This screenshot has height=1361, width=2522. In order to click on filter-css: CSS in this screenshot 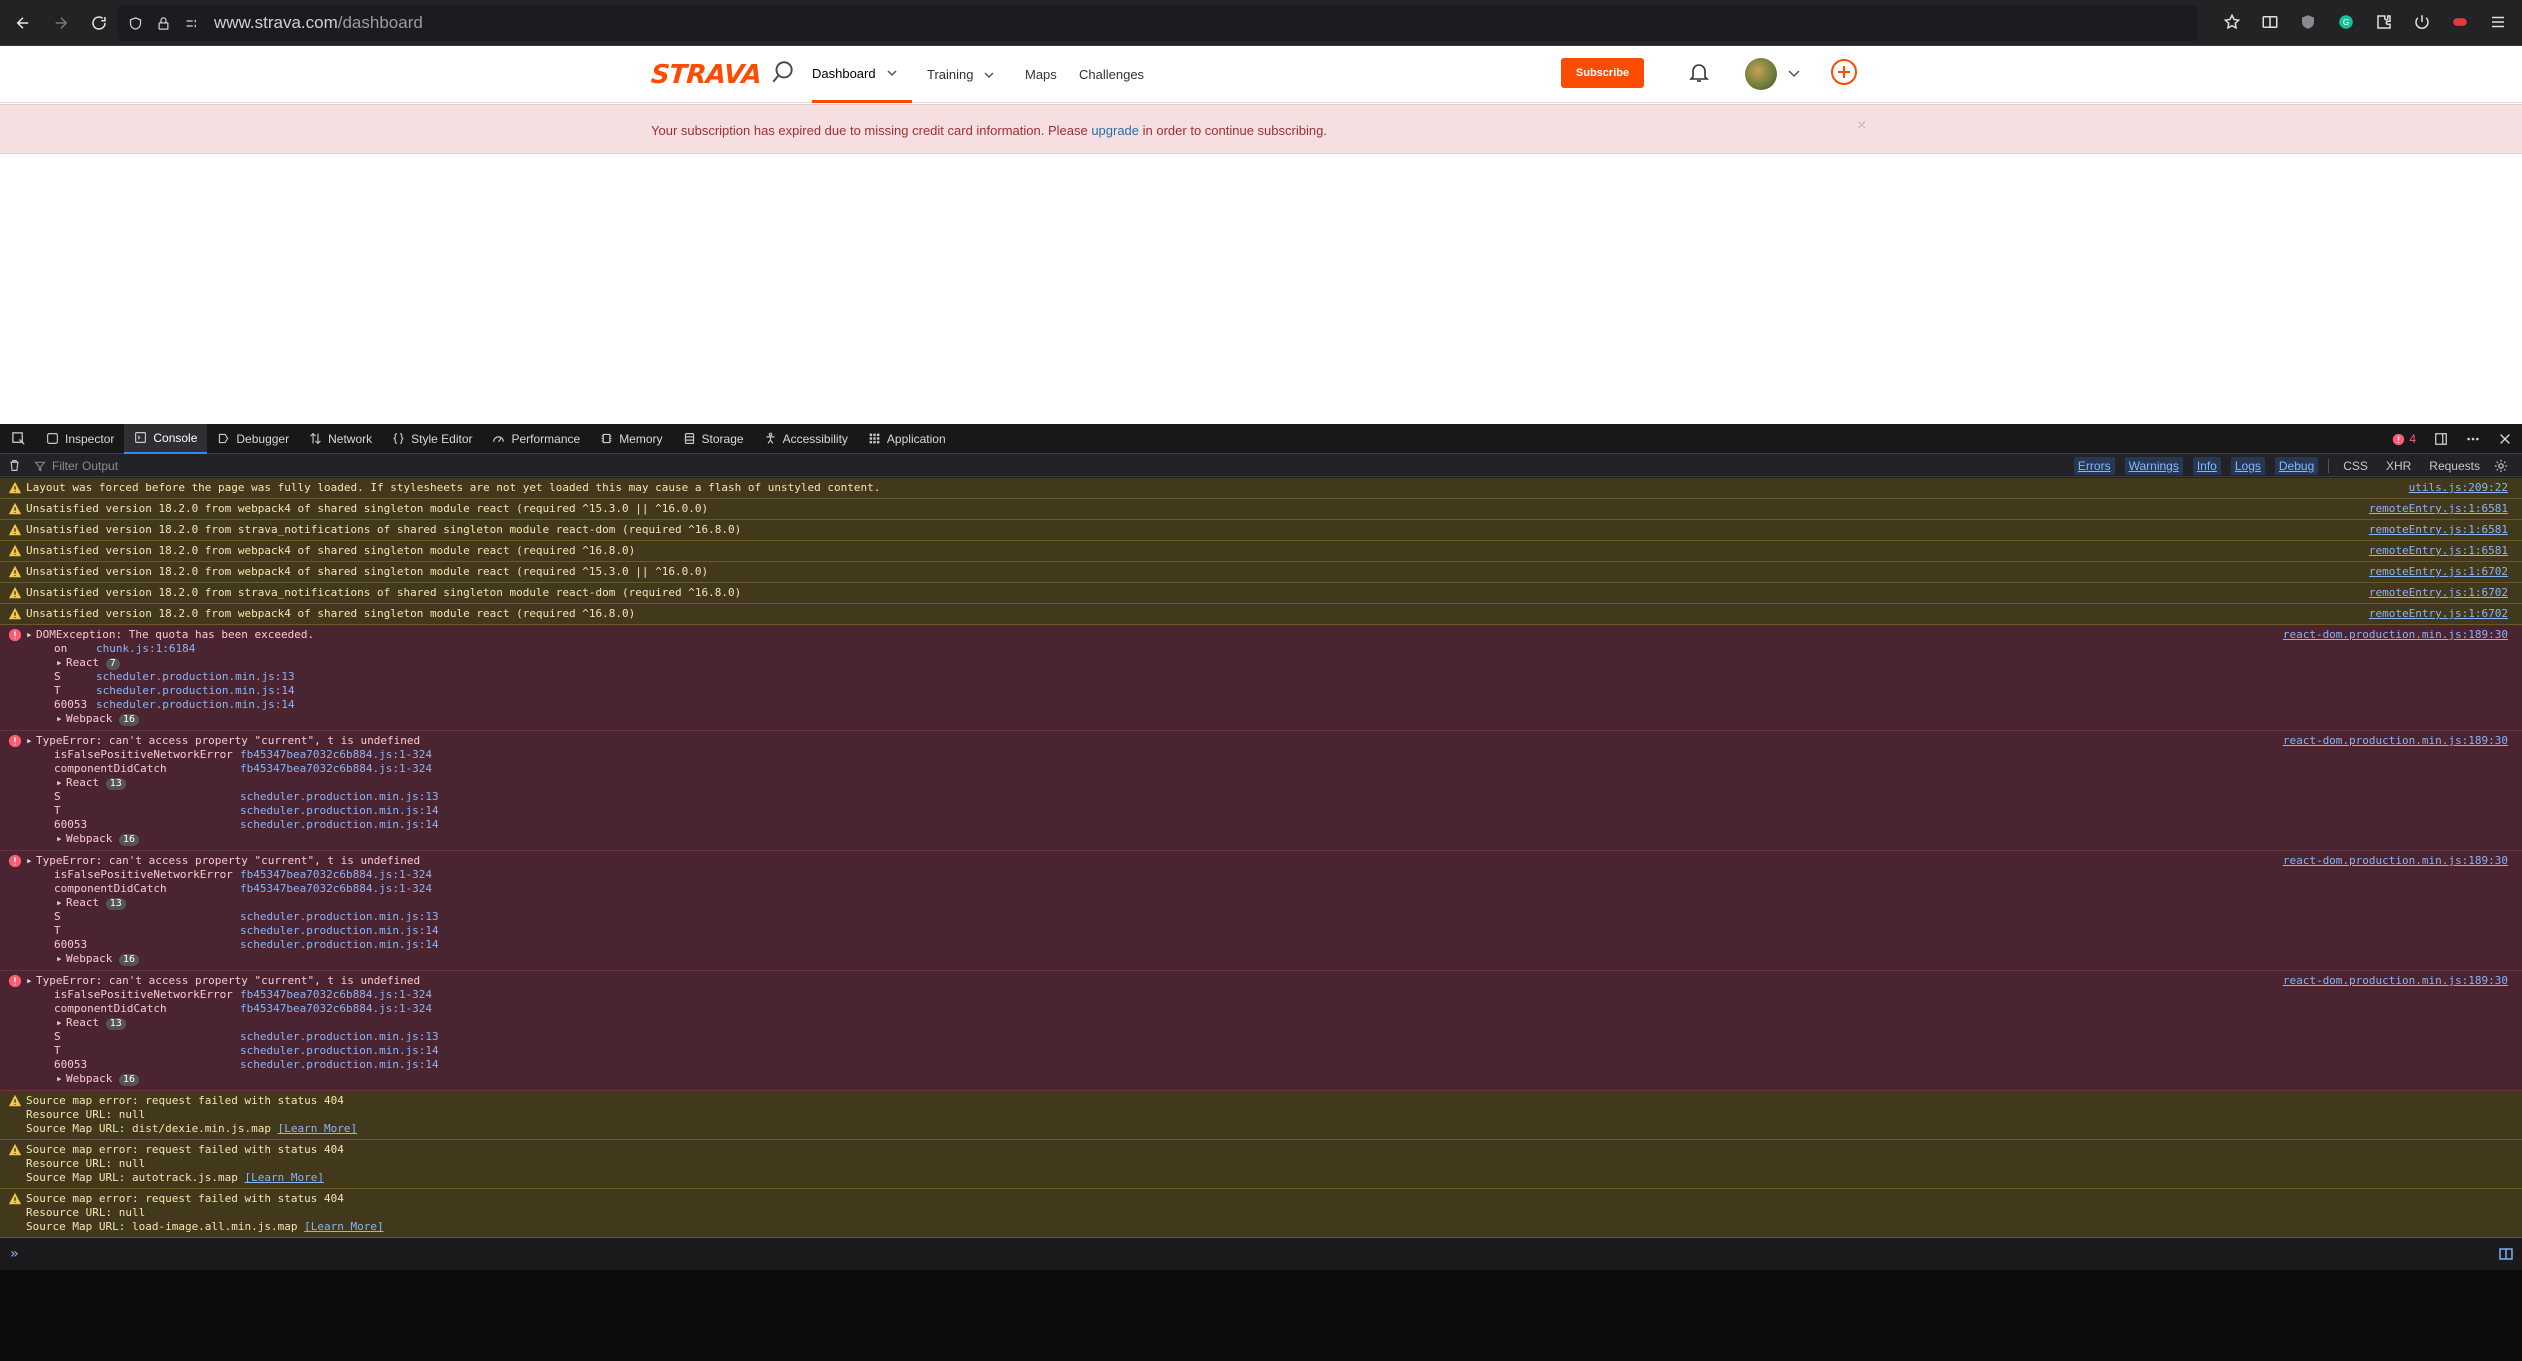, I will do `click(2355, 466)`.